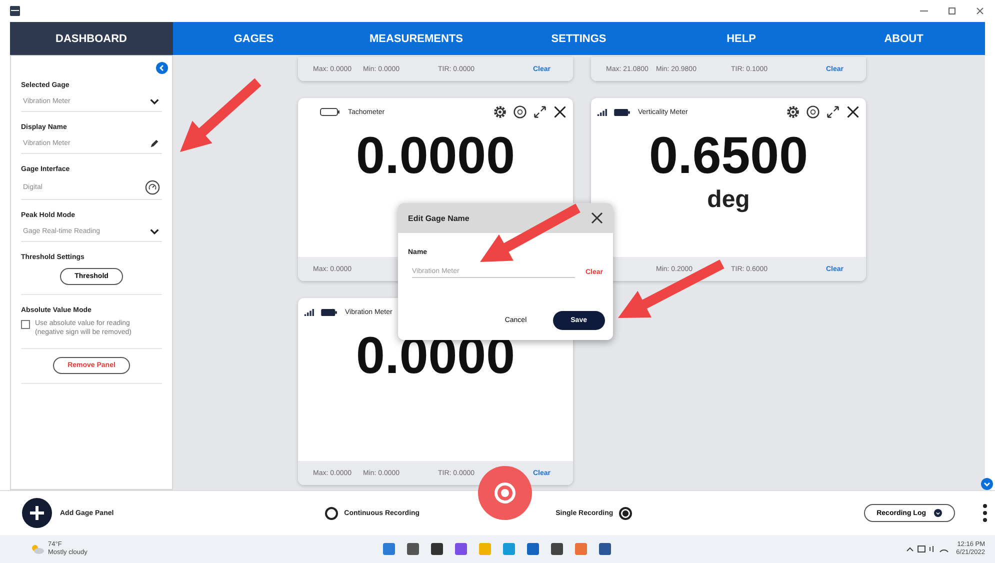 The image size is (995, 563). I want to click on dialog-title: Edit Gage Name, so click(439, 218).